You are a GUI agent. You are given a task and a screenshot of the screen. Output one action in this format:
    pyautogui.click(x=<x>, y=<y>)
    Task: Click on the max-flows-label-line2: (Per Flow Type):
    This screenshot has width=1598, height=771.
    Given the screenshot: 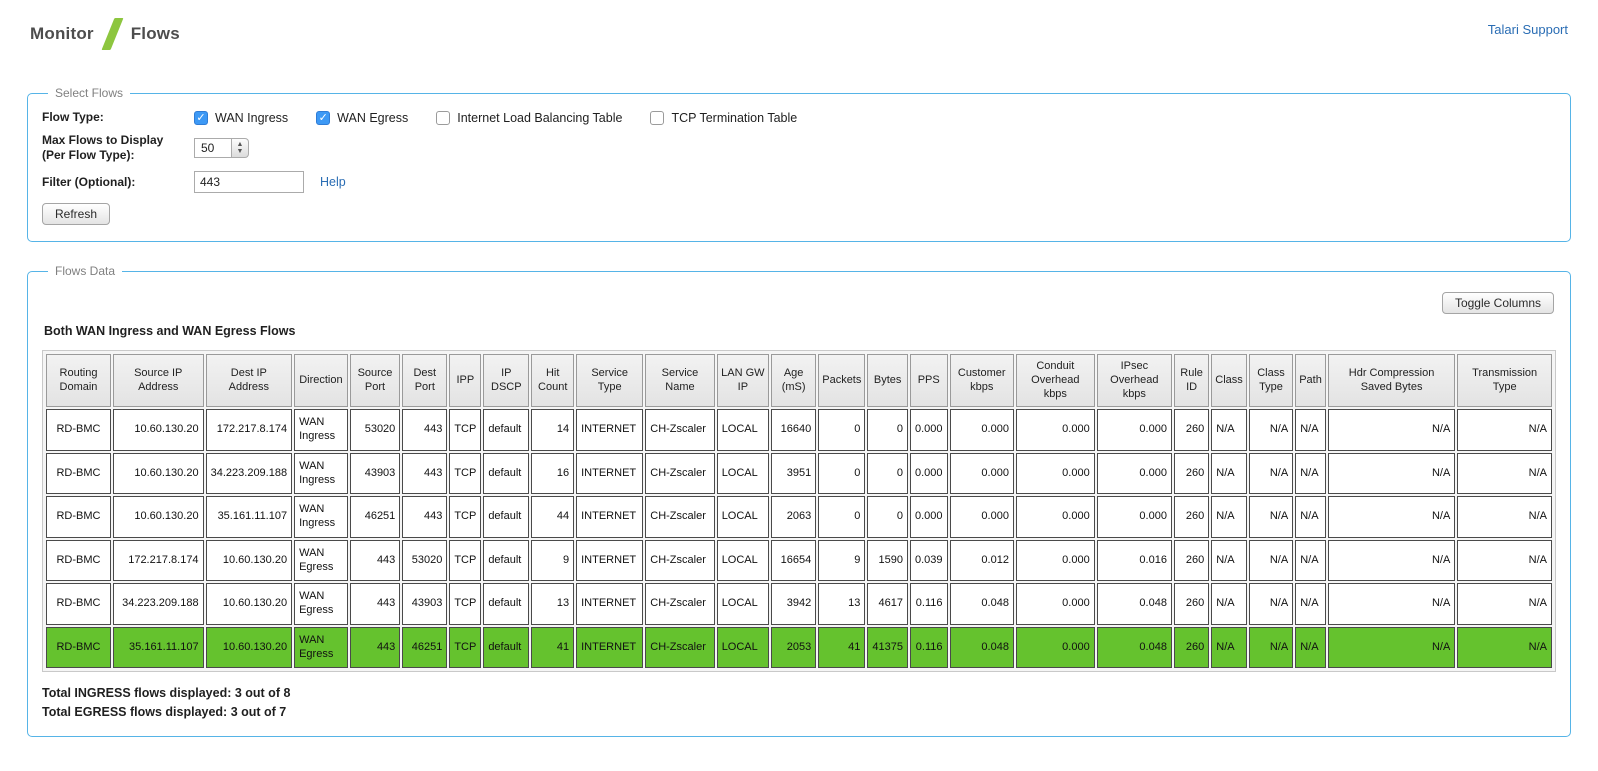 What is the action you would take?
    pyautogui.click(x=88, y=155)
    